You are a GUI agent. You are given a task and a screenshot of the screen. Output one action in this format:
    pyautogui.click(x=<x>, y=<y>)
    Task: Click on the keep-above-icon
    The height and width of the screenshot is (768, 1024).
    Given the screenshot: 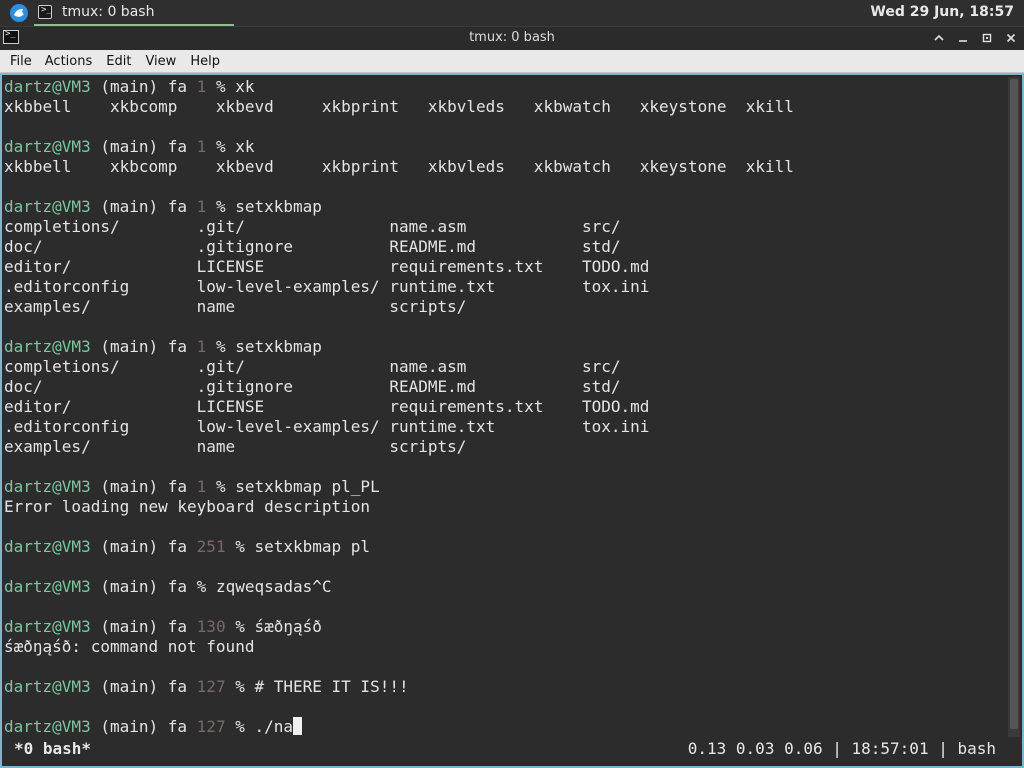 What is the action you would take?
    pyautogui.click(x=939, y=38)
    